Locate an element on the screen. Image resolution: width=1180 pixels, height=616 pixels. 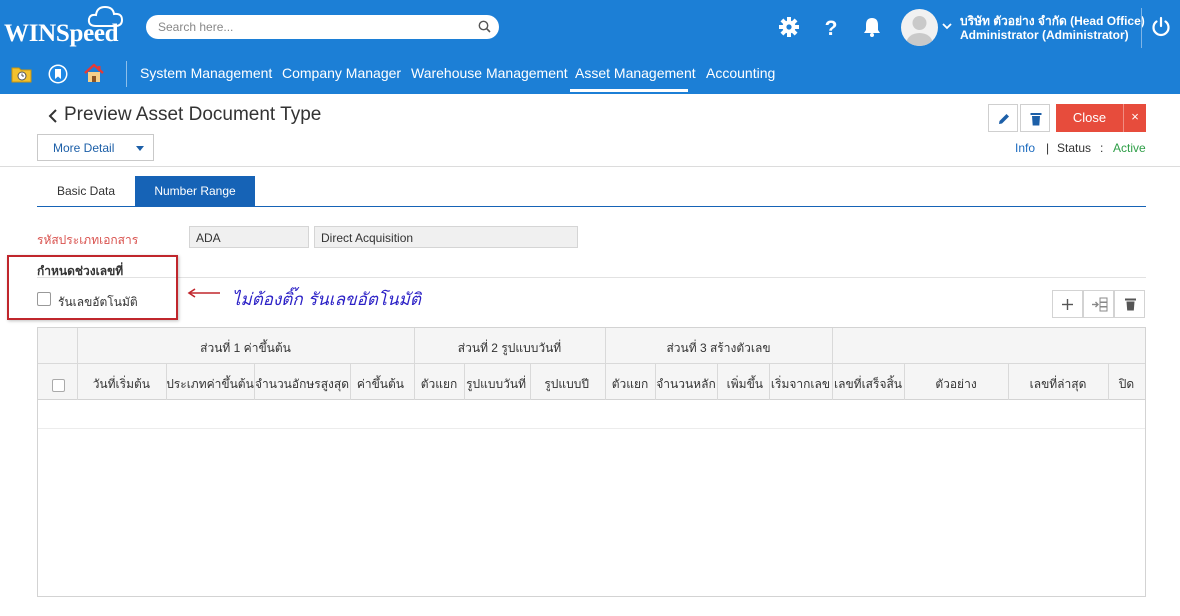
delete-button is located at coordinates (1035, 118).